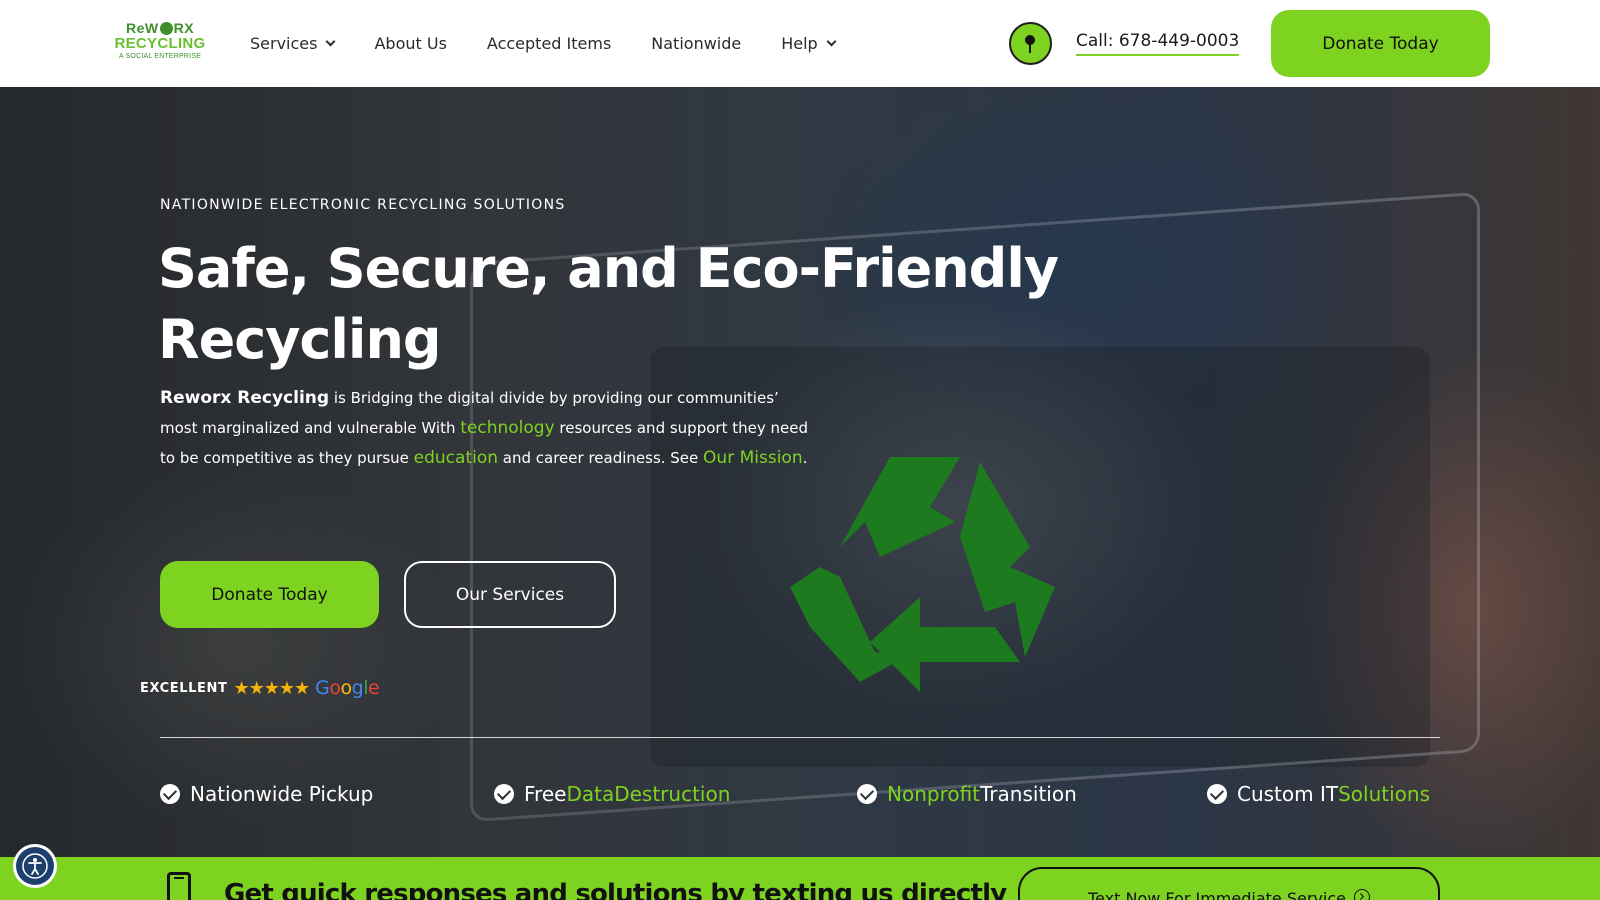 The height and width of the screenshot is (900, 1600). Describe the element at coordinates (800, 737) in the screenshot. I see `hero-divider` at that location.